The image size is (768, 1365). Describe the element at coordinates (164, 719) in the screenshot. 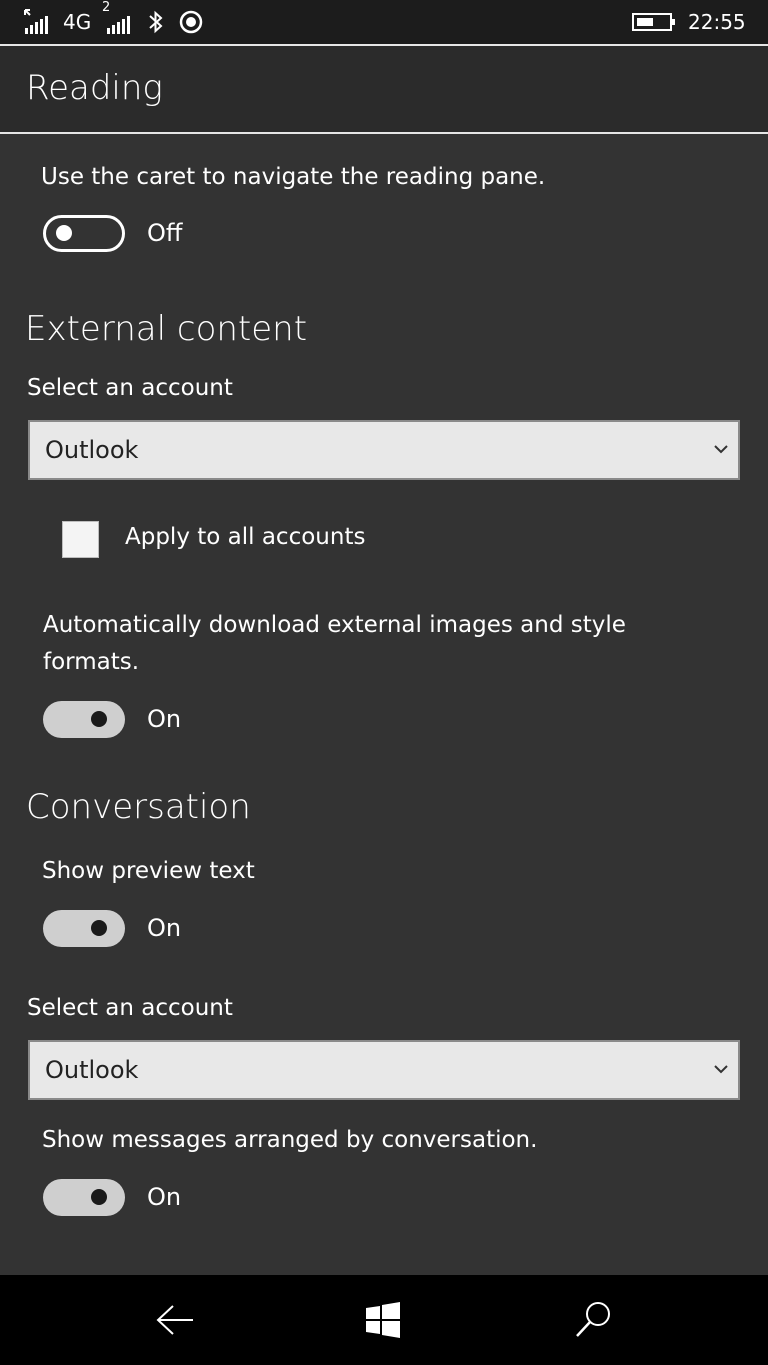

I see `download-toggle-state: On` at that location.